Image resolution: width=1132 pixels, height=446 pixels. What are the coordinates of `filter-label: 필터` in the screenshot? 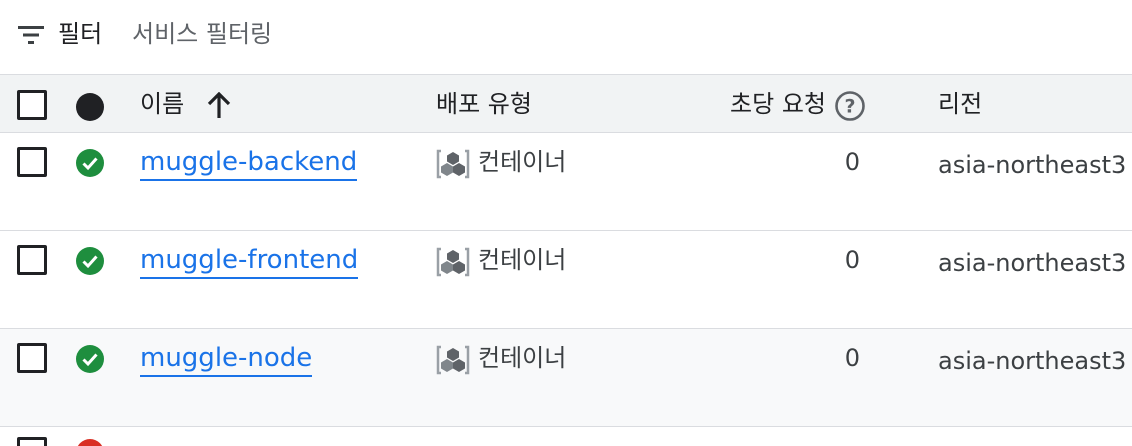 It's located at (80, 34).